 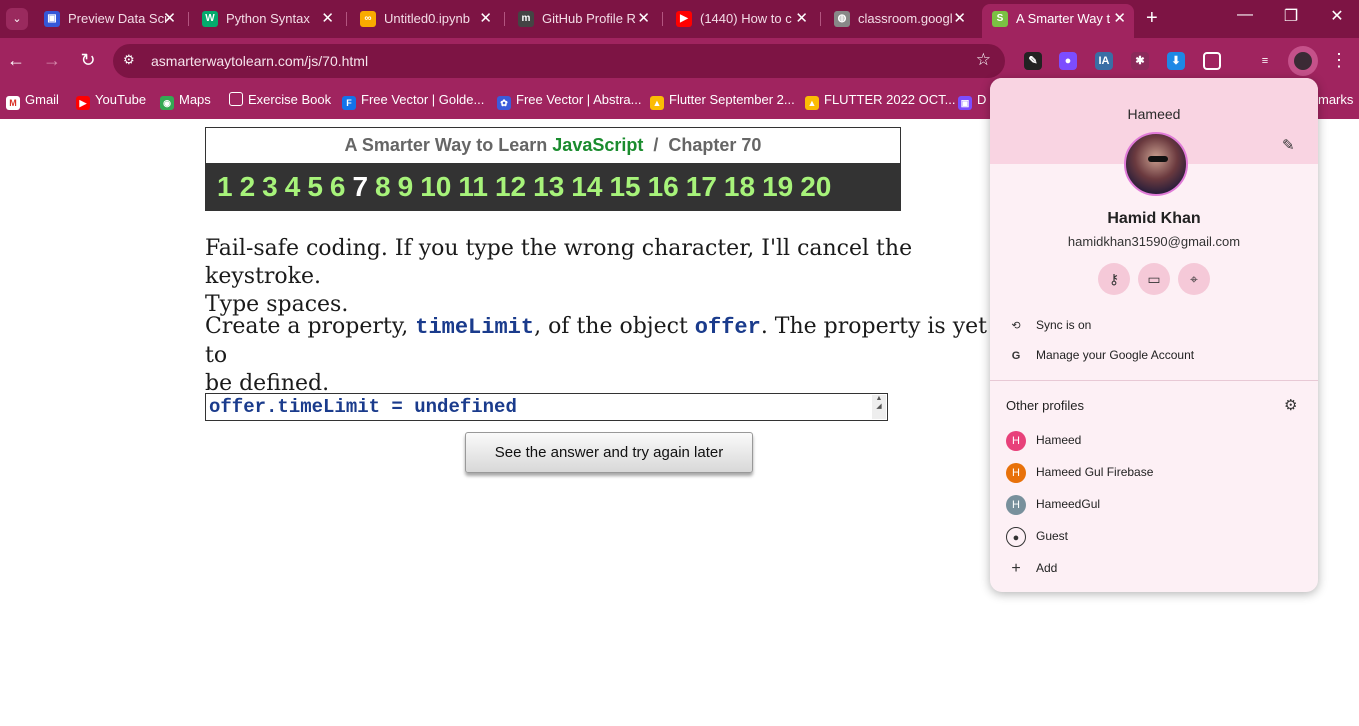 I want to click on bookmark-exercise-book: Exercise Book, so click(x=280, y=99).